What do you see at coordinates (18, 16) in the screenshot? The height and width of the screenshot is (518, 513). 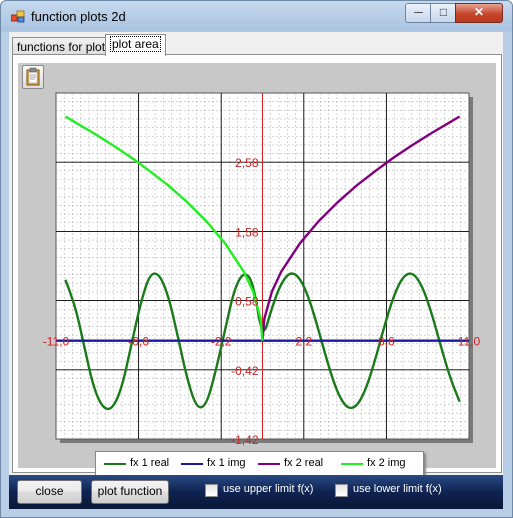 I see `app-icon` at bounding box center [18, 16].